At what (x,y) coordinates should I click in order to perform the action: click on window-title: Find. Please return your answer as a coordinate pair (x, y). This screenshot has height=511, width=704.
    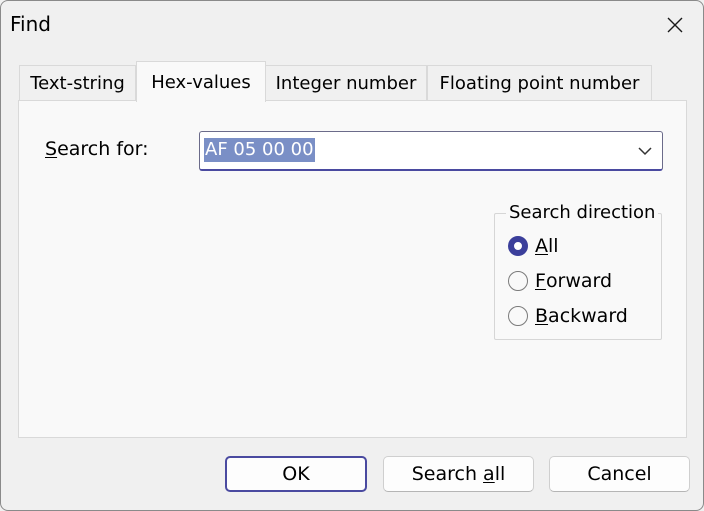
    Looking at the image, I should click on (30, 24).